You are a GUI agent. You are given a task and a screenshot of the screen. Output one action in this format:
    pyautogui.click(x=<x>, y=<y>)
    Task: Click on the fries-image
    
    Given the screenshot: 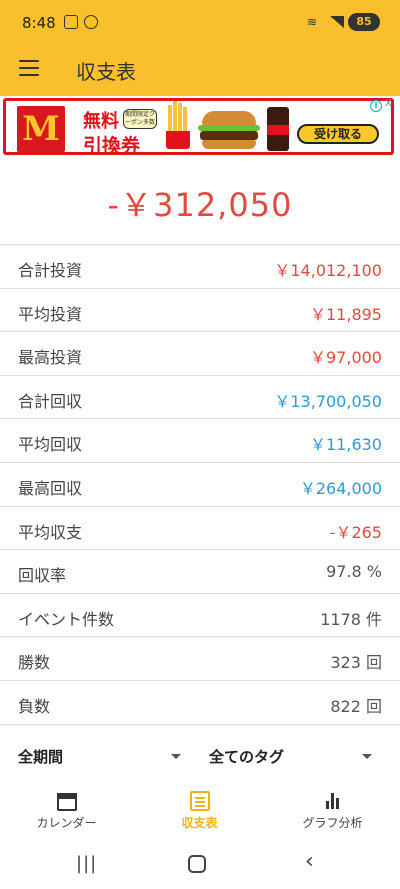 What is the action you would take?
    pyautogui.click(x=178, y=125)
    